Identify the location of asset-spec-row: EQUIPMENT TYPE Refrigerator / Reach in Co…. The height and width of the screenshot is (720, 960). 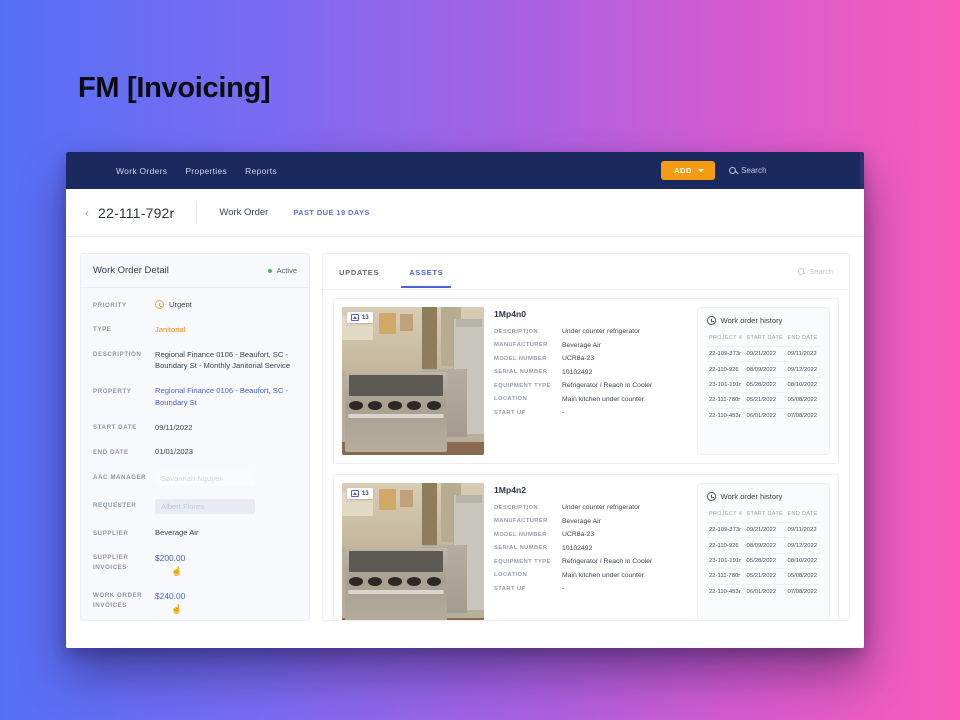
(590, 385).